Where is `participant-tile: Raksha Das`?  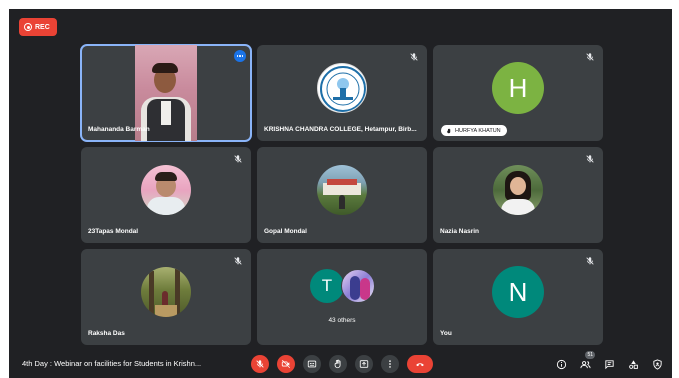 participant-tile: Raksha Das is located at coordinates (166, 297).